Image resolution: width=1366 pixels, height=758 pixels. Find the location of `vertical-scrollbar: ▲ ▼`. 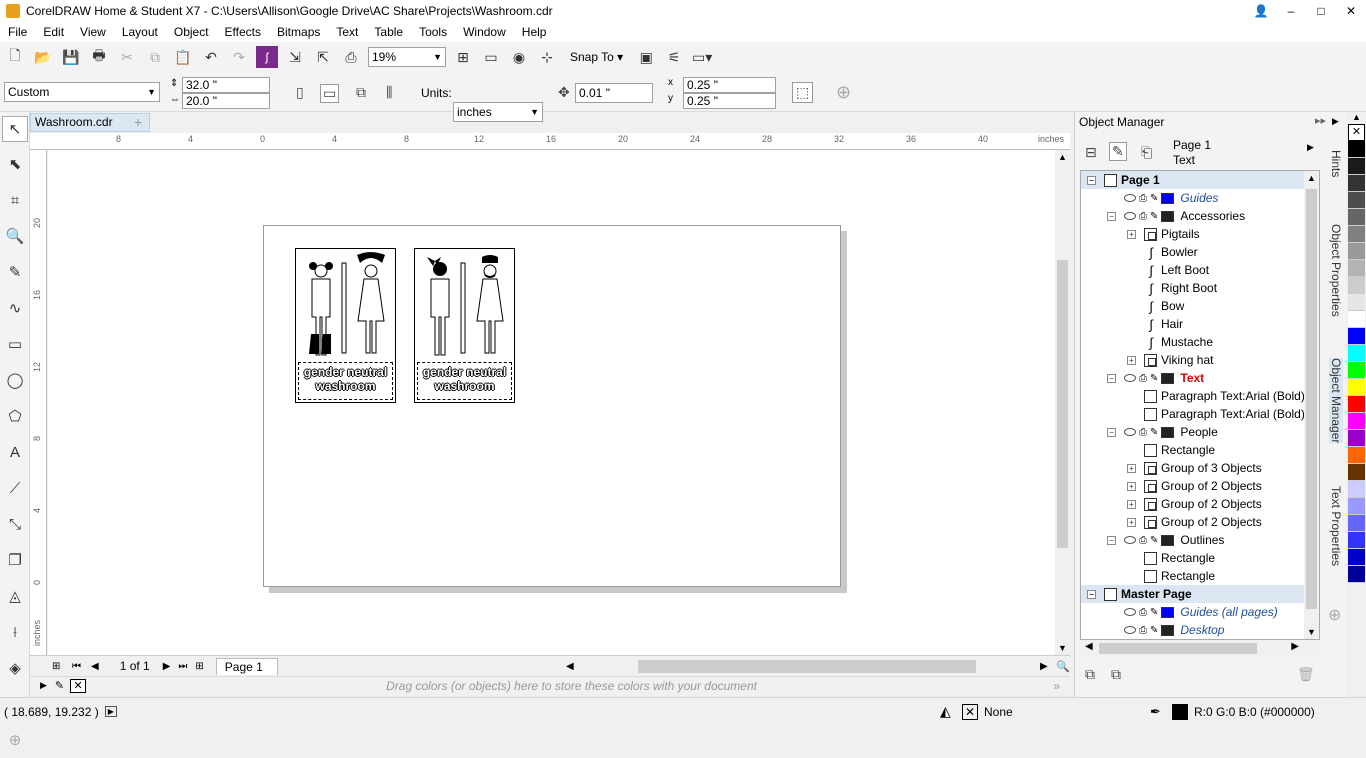

vertical-scrollbar: ▲ ▼ is located at coordinates (1062, 402).